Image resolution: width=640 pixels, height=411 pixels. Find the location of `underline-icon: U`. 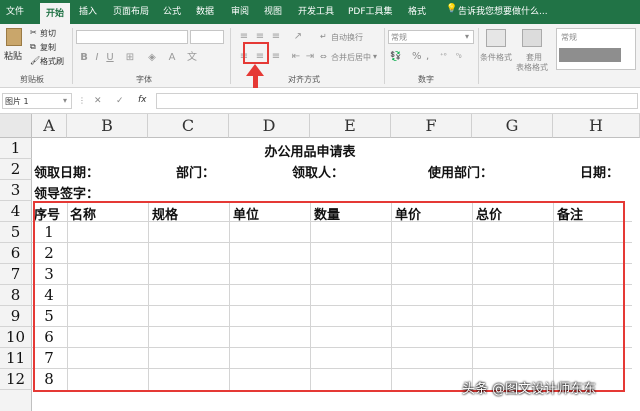

underline-icon: U is located at coordinates (110, 58).